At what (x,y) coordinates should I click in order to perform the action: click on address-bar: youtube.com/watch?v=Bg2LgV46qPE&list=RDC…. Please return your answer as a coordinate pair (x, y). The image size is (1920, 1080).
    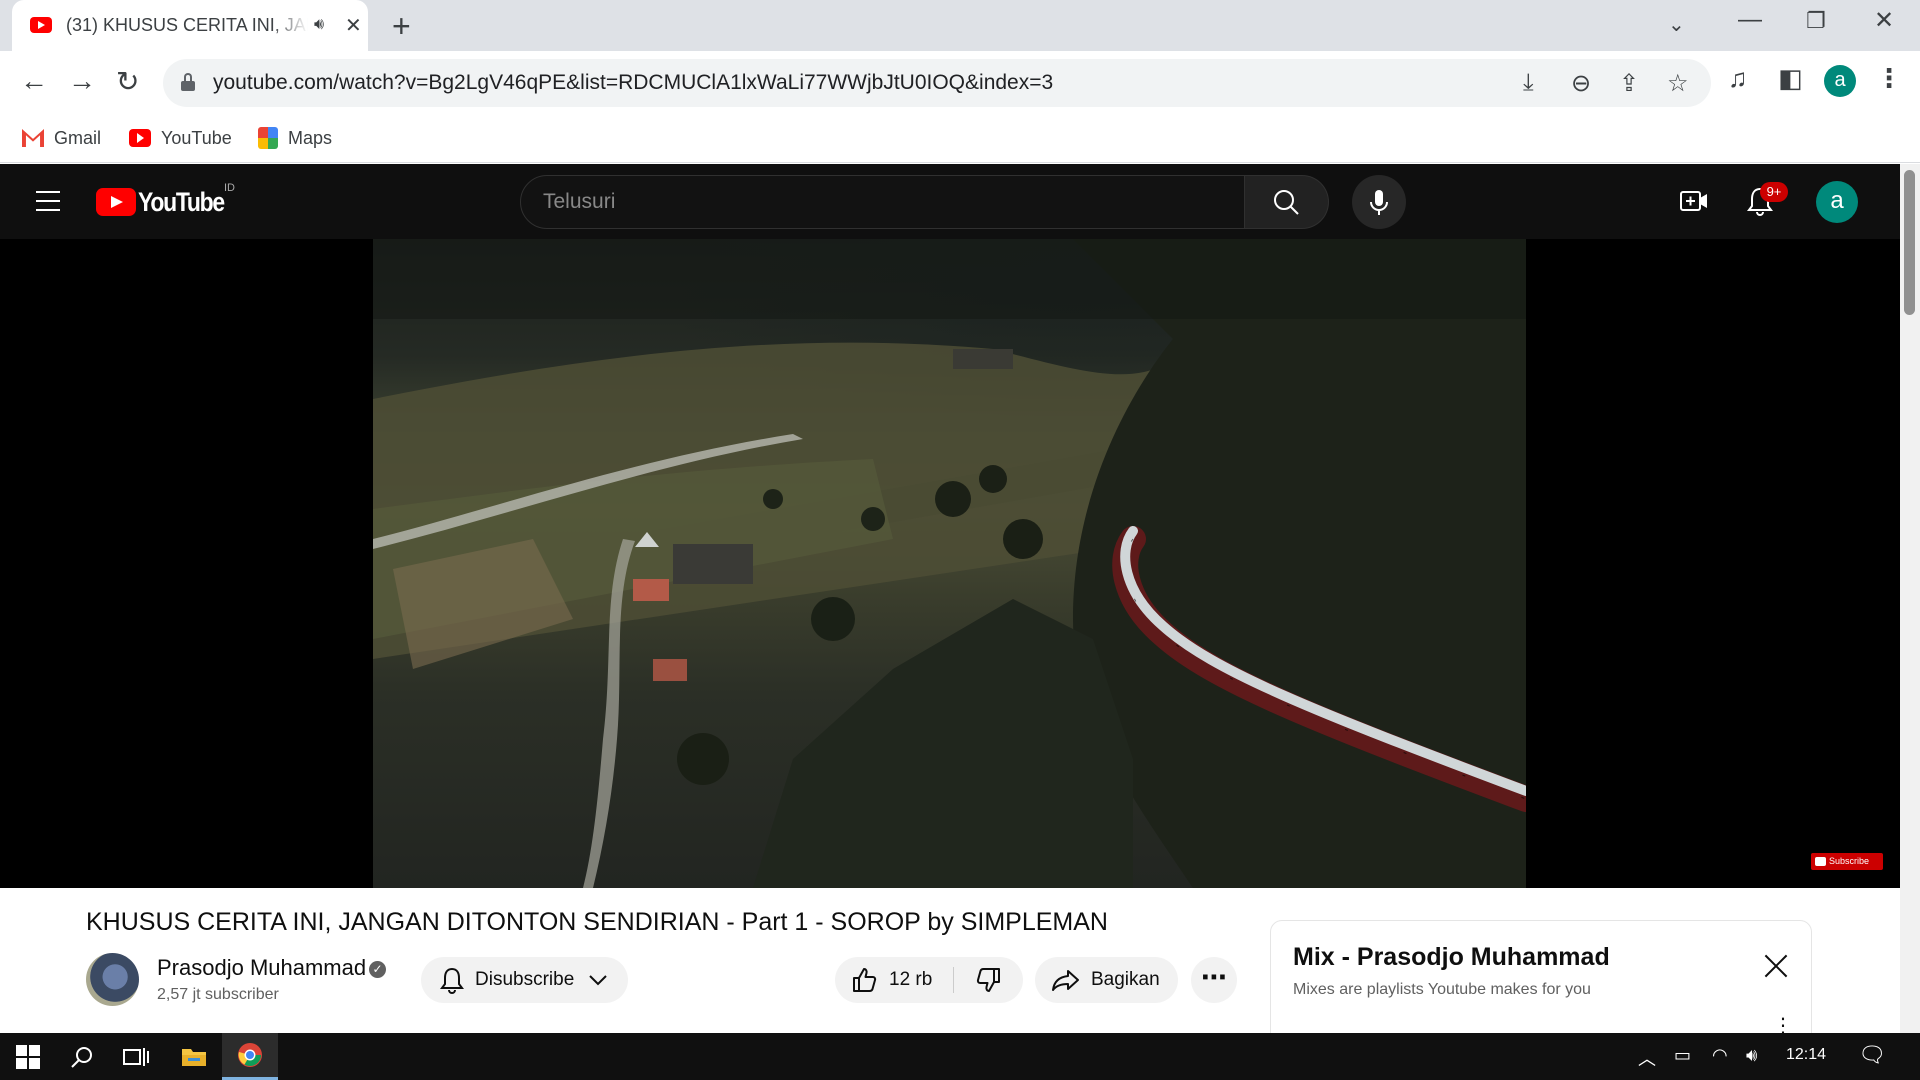
    Looking at the image, I should click on (937, 83).